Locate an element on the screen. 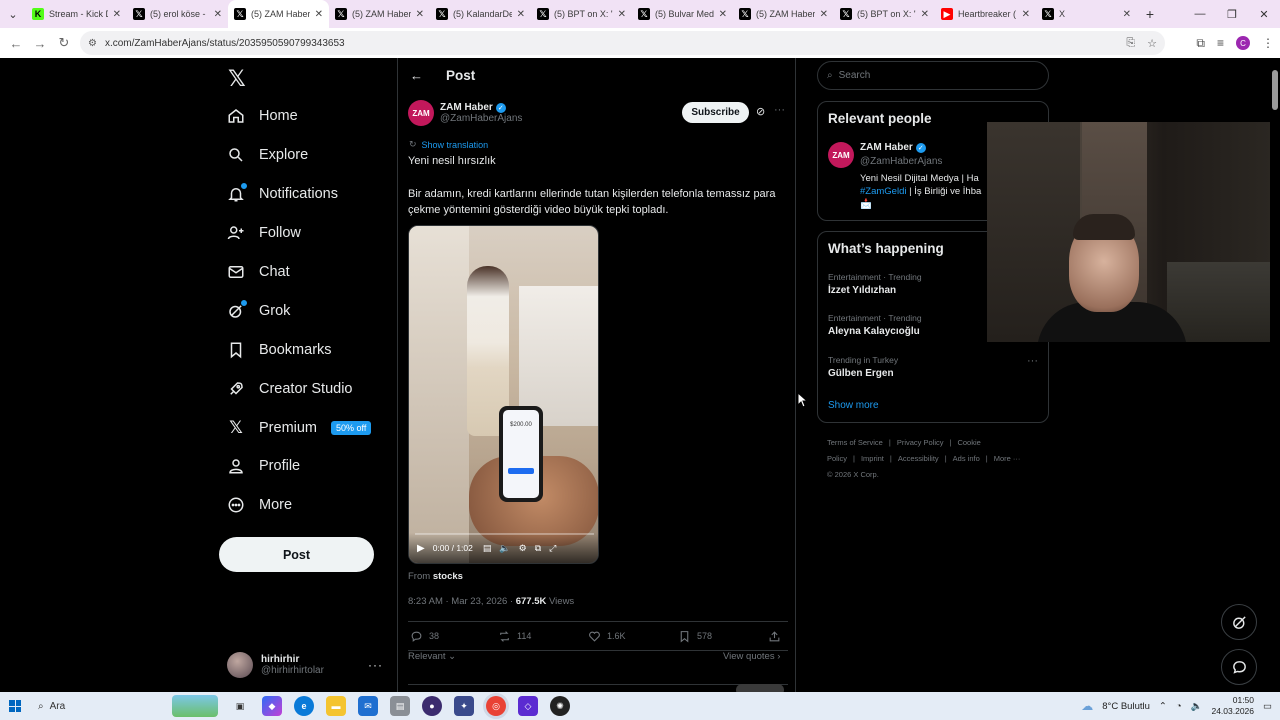 The height and width of the screenshot is (720, 1280). edge-icon: e is located at coordinates (304, 706).